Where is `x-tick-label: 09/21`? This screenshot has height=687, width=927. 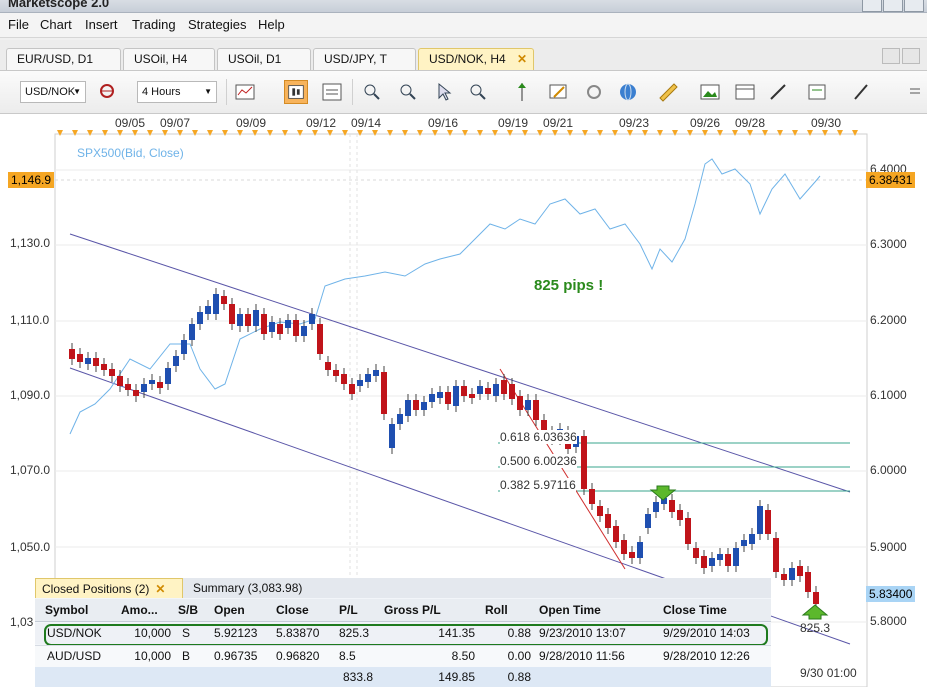
x-tick-label: 09/21 is located at coordinates (558, 123).